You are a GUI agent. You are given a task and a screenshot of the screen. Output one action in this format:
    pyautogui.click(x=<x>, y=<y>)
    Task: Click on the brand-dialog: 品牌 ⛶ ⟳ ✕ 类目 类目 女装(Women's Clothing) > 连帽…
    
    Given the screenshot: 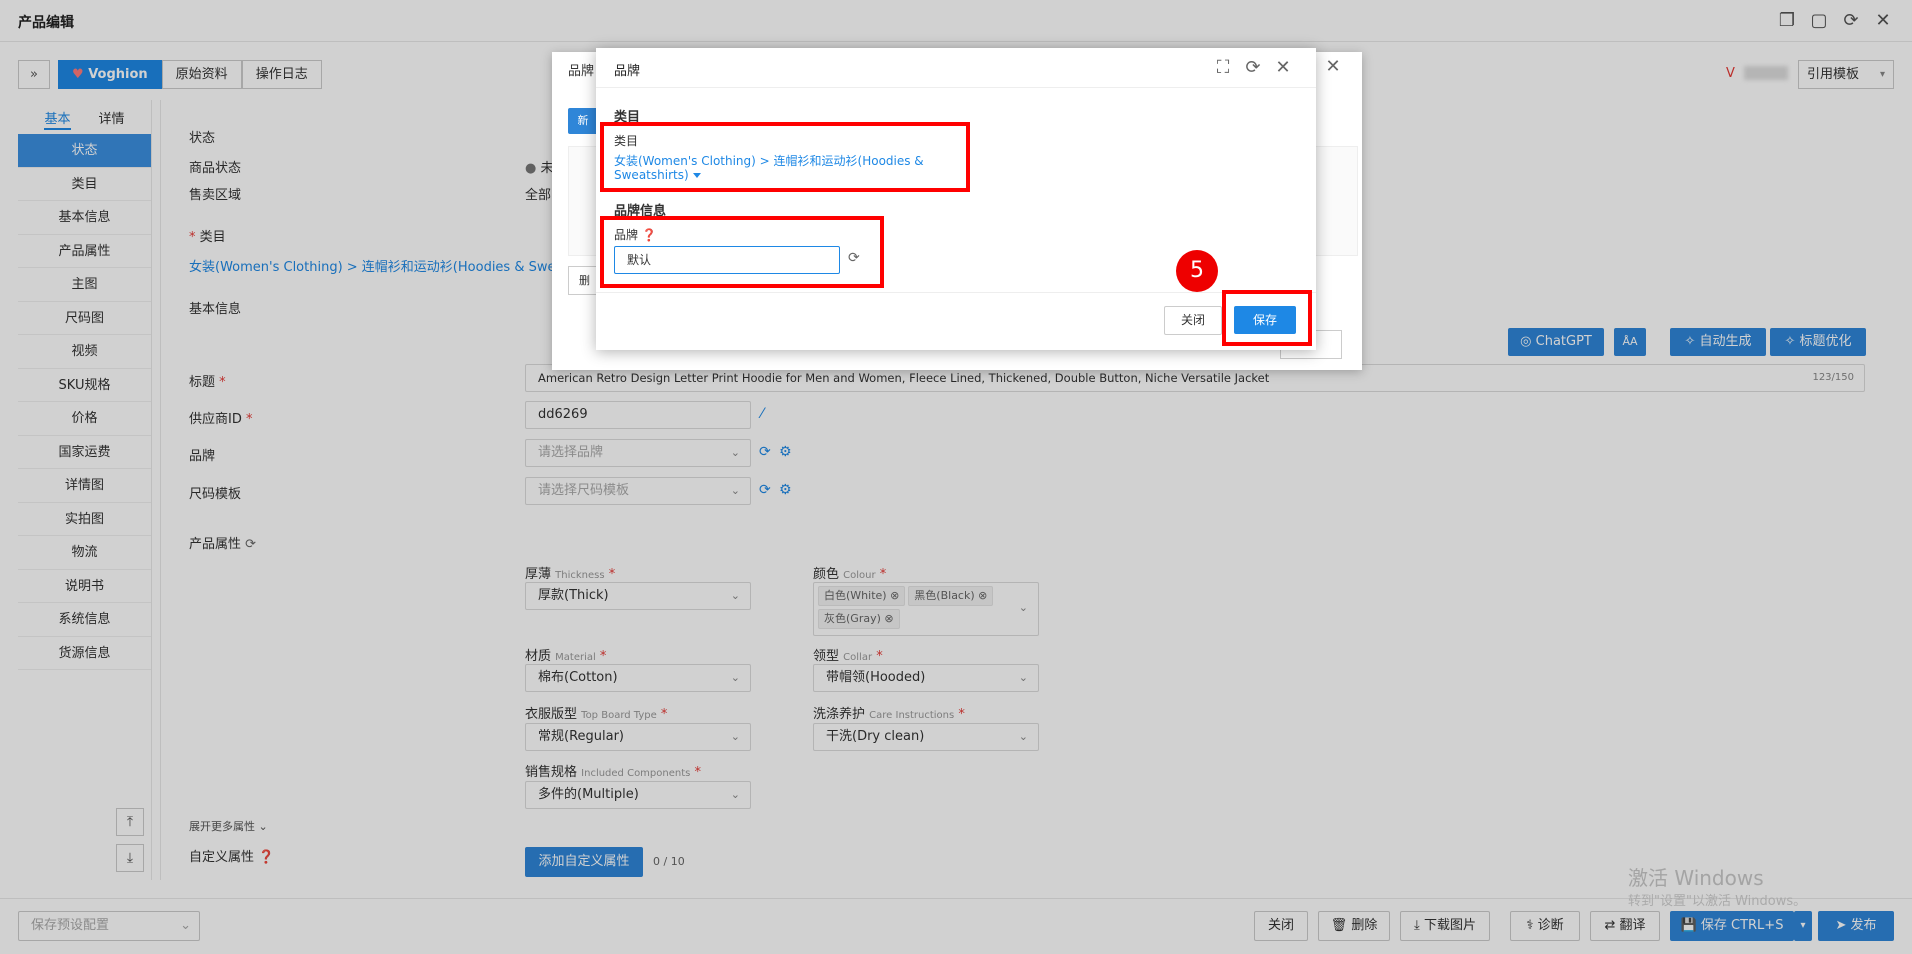 What is the action you would take?
    pyautogui.click(x=956, y=199)
    